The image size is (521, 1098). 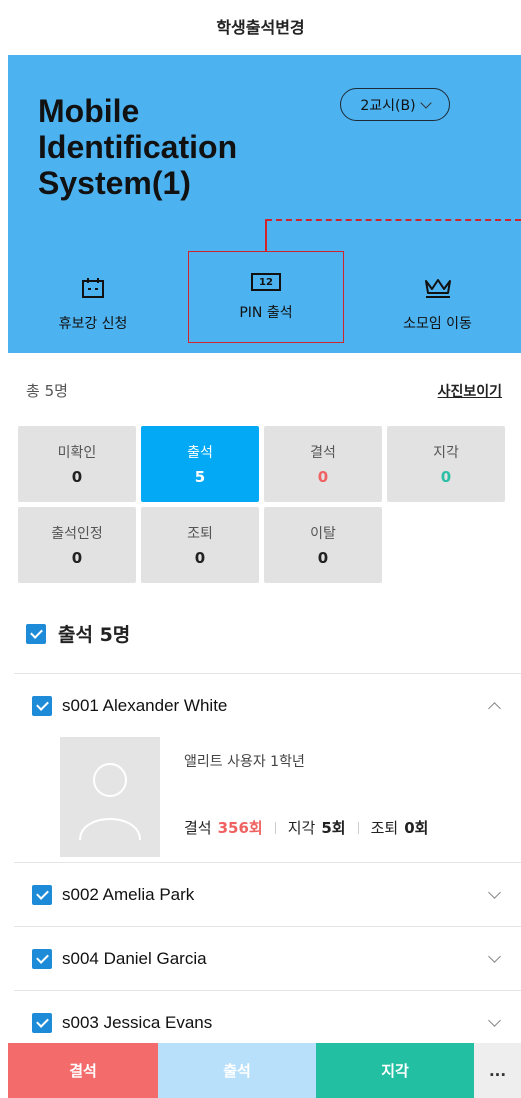 What do you see at coordinates (323, 534) in the screenshot?
I see `status-label: 이탈` at bounding box center [323, 534].